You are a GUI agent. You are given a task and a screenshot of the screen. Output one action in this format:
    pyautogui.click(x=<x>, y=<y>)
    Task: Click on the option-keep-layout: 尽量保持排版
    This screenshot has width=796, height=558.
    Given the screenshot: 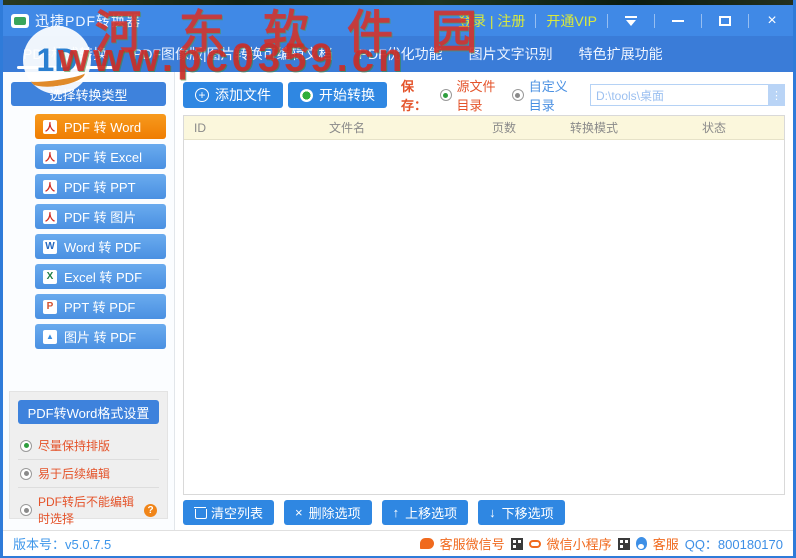 What is the action you would take?
    pyautogui.click(x=88, y=446)
    